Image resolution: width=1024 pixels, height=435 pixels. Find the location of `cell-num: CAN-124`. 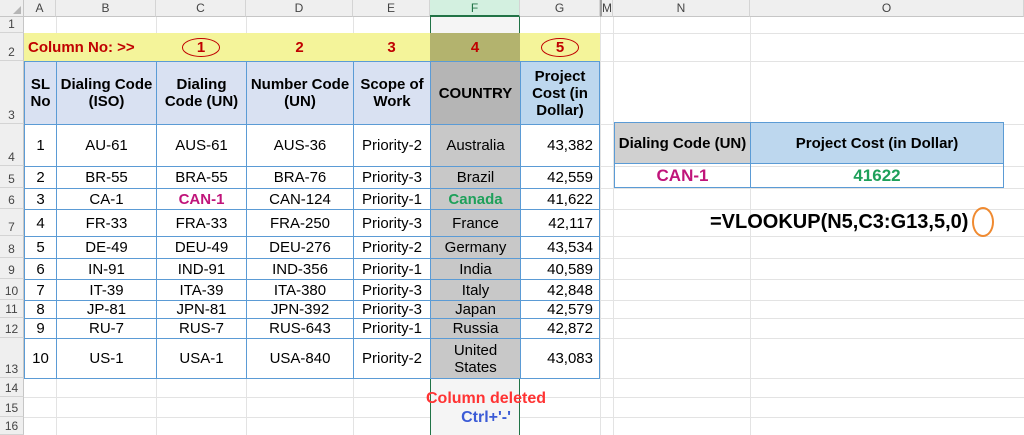

cell-num: CAN-124 is located at coordinates (300, 199).